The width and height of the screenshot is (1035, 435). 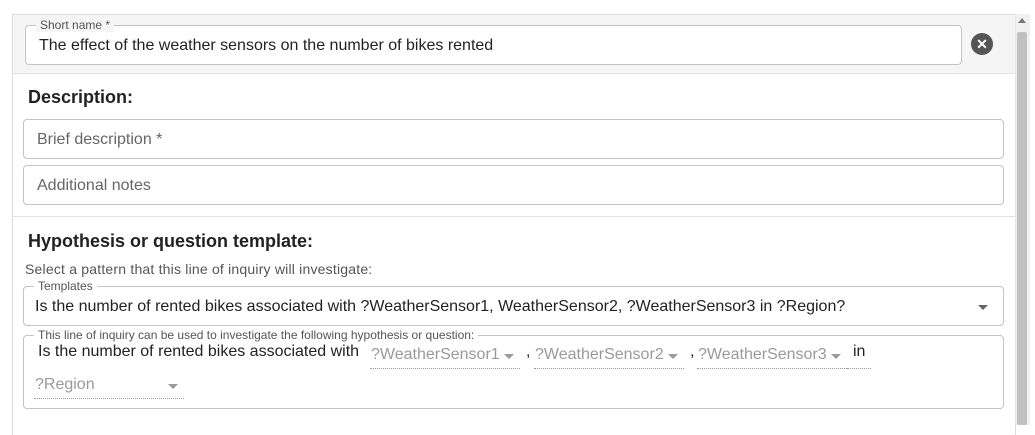 I want to click on close-icon: ✕, so click(x=982, y=43).